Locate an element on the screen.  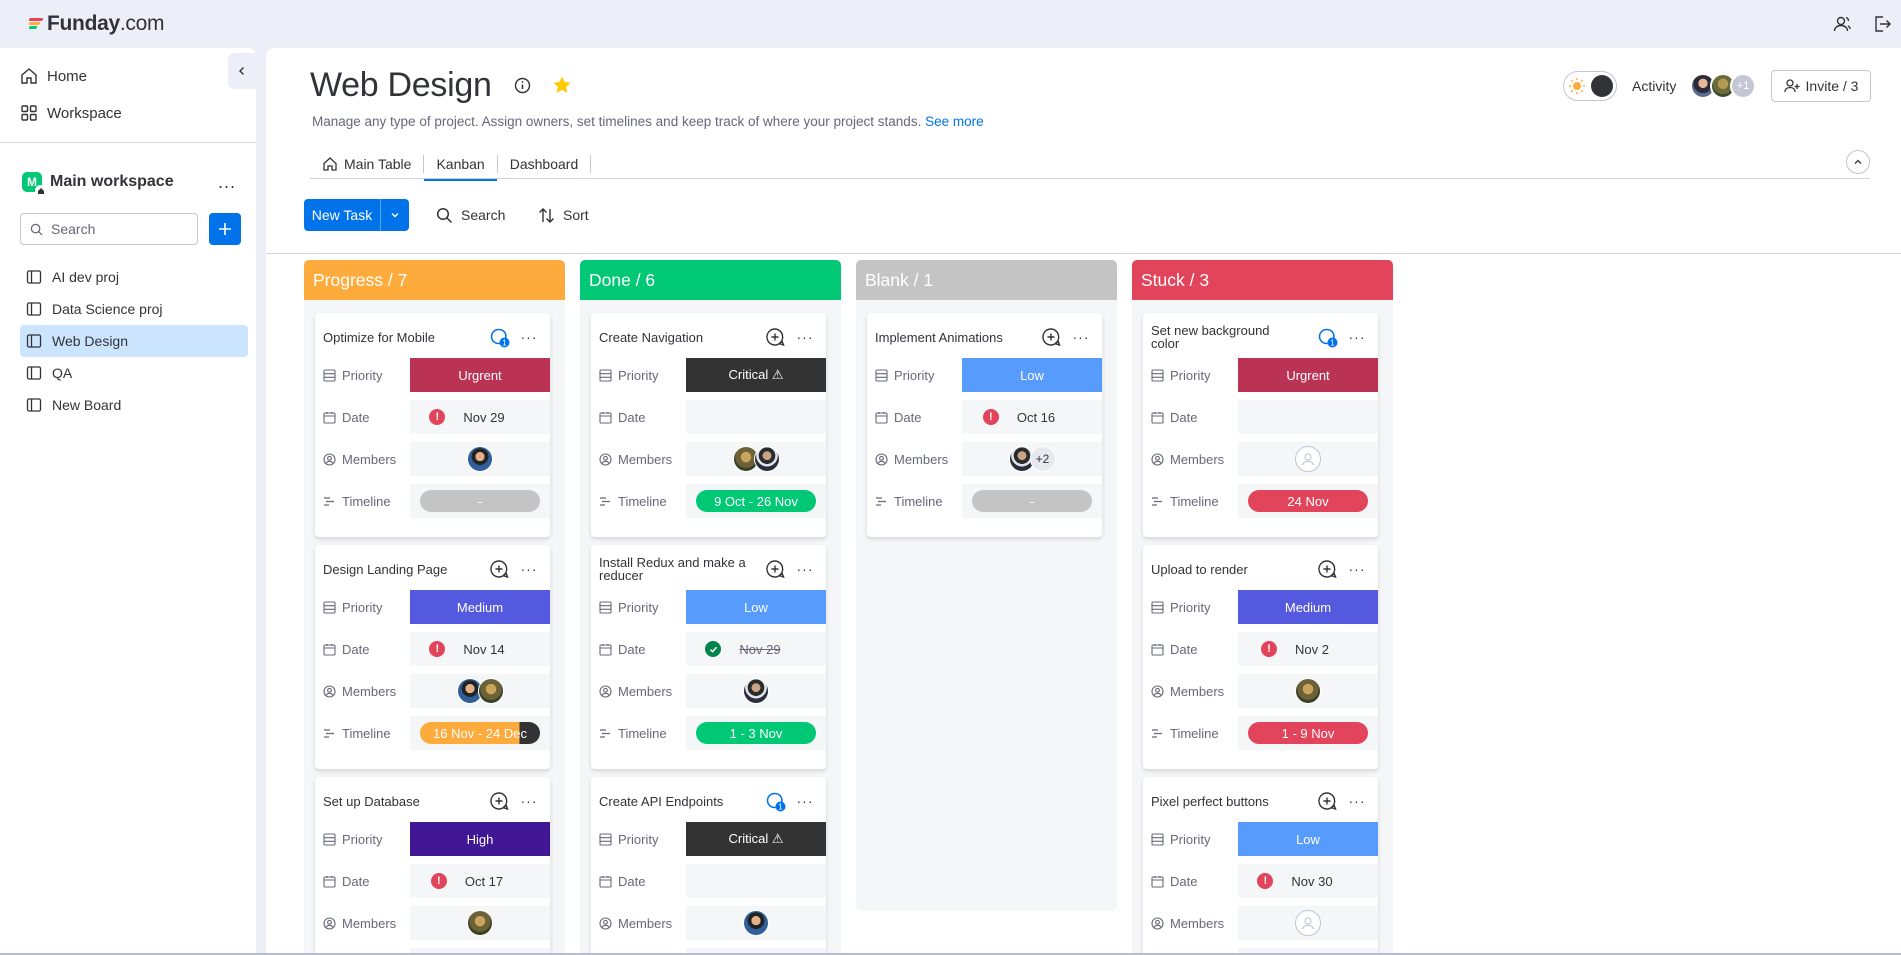
funday-logo: Funday.com is located at coordinates (96, 24).